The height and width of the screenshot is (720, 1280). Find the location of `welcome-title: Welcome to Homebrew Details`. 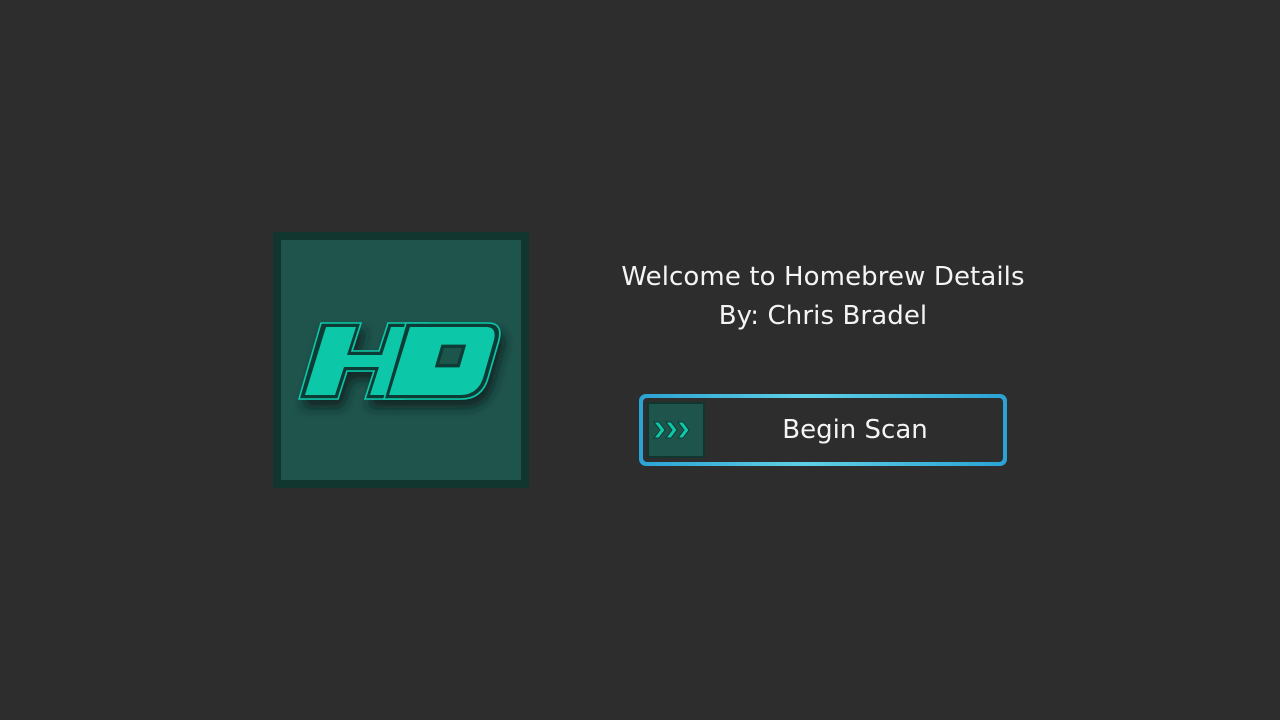

welcome-title: Welcome to Homebrew Details is located at coordinates (823, 277).